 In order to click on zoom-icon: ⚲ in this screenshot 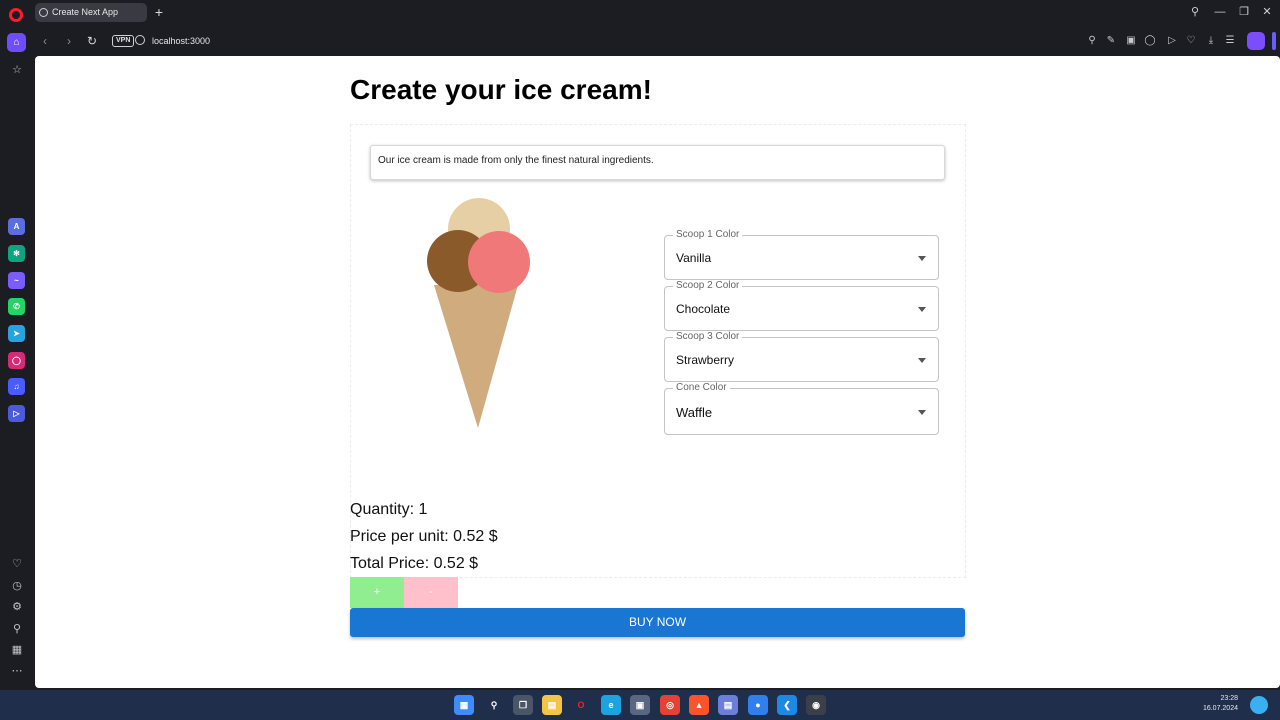, I will do `click(1092, 41)`.